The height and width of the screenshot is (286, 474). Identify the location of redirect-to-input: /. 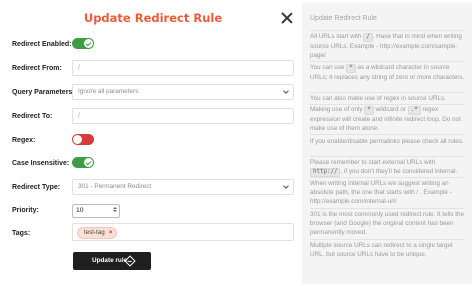
(183, 116).